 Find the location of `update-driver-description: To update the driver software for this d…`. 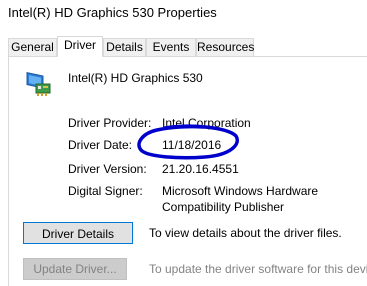

update-driver-description: To update the driver software for this d… is located at coordinates (258, 269).